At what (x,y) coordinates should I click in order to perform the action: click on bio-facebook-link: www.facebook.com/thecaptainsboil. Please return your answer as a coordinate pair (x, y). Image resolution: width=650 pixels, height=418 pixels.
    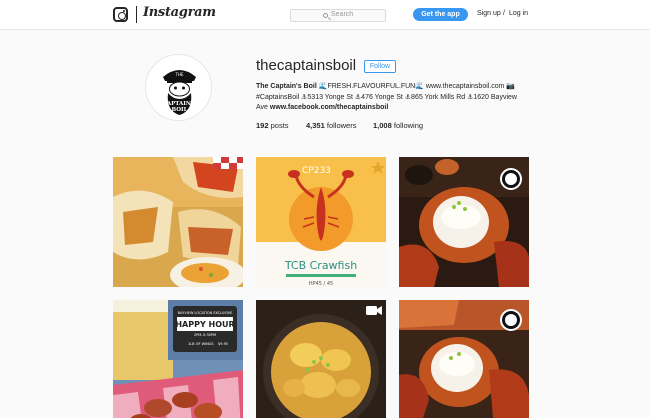
    Looking at the image, I should click on (329, 107).